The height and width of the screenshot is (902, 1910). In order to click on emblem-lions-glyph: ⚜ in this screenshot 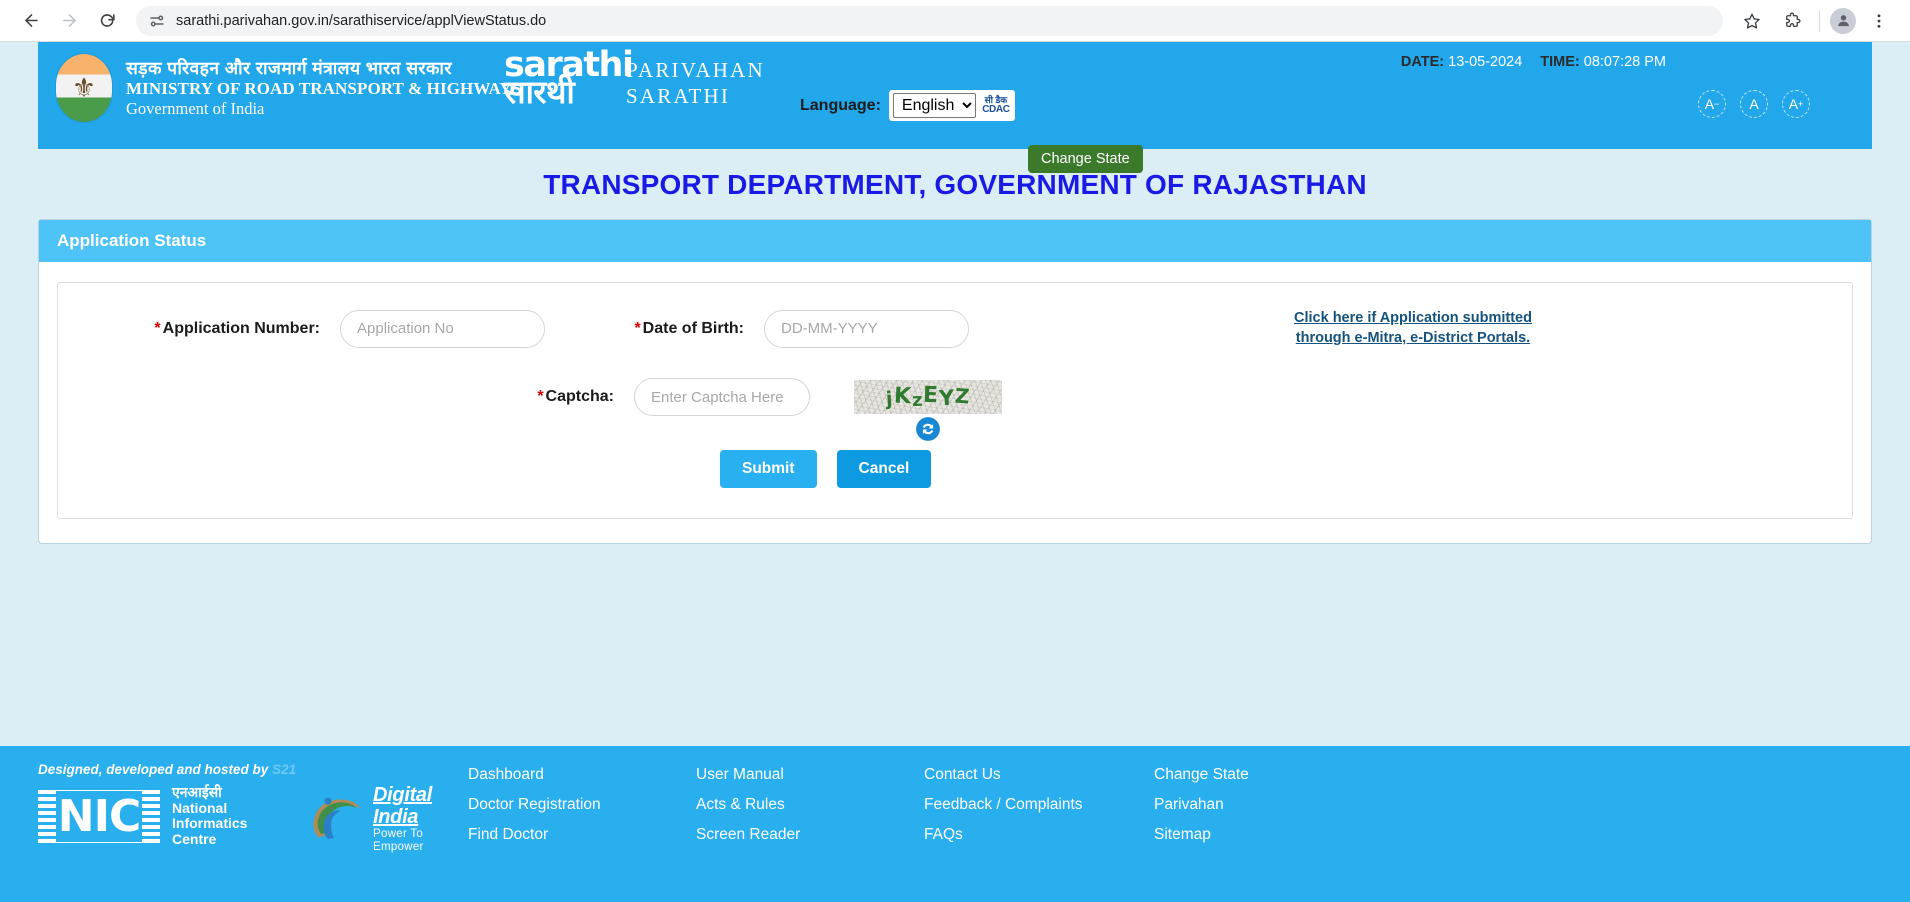, I will do `click(84, 87)`.